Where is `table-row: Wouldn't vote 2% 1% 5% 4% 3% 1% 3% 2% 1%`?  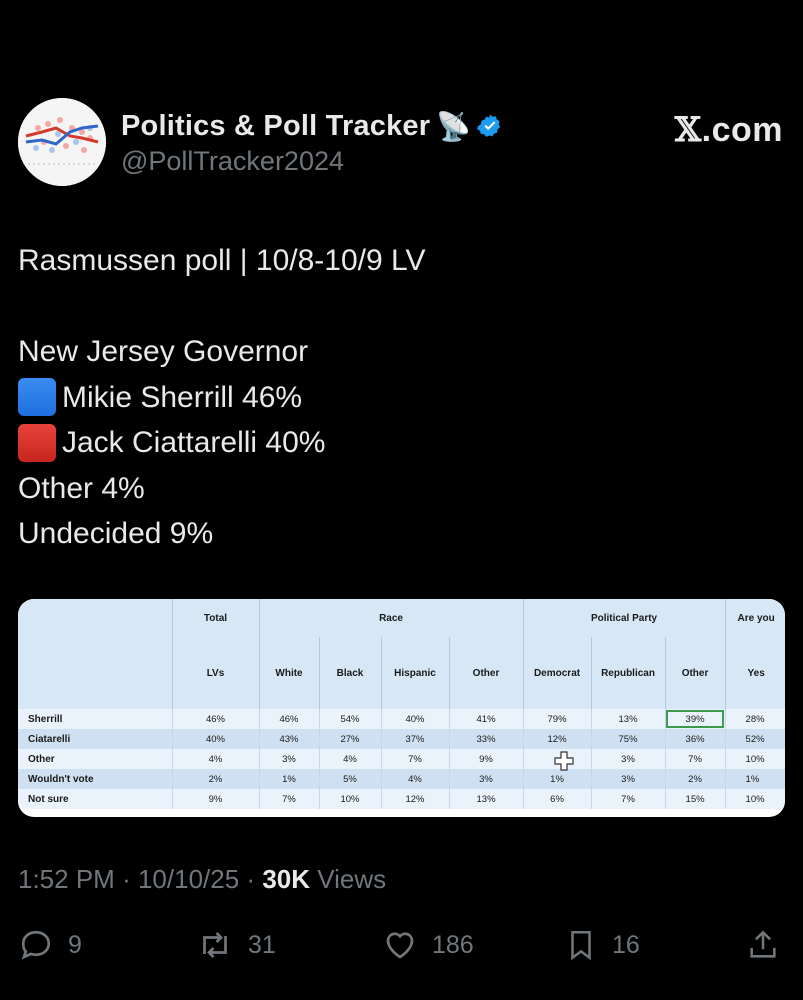
table-row: Wouldn't vote 2% 1% 5% 4% 3% 1% 3% 2% 1% is located at coordinates (401, 779).